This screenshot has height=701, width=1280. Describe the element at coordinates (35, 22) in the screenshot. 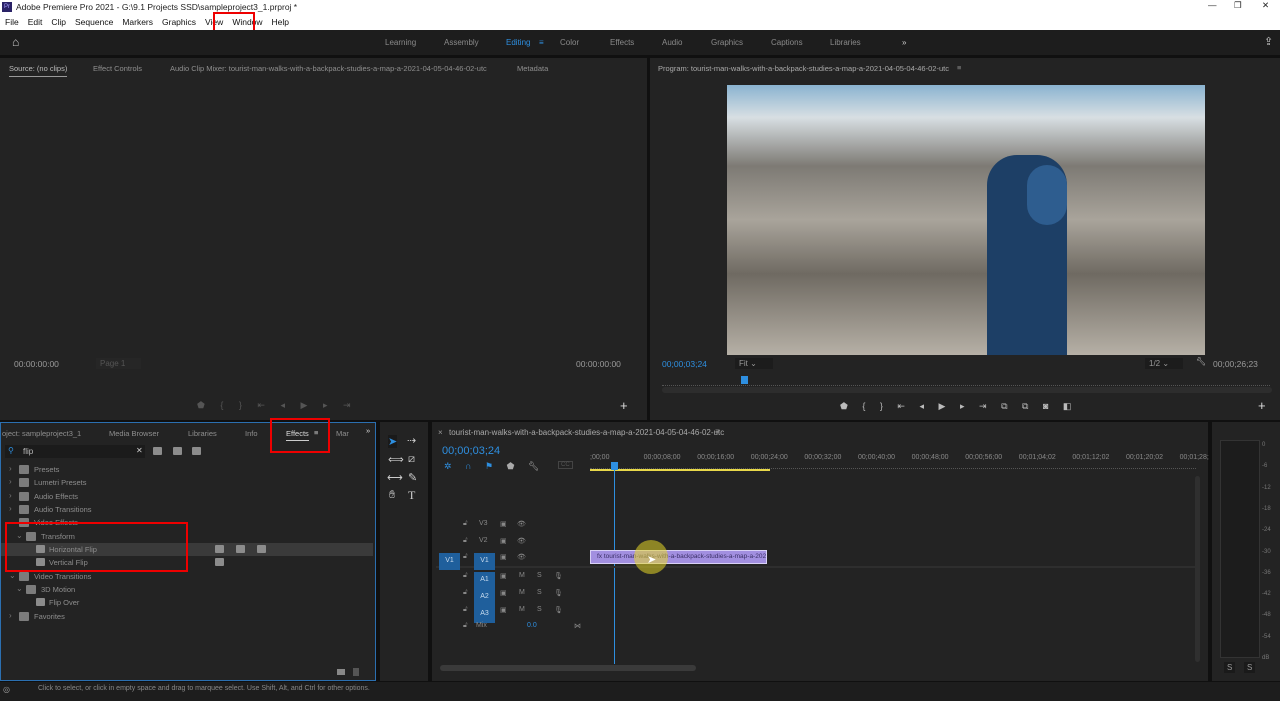

I see `menu-edit: Edit` at that location.